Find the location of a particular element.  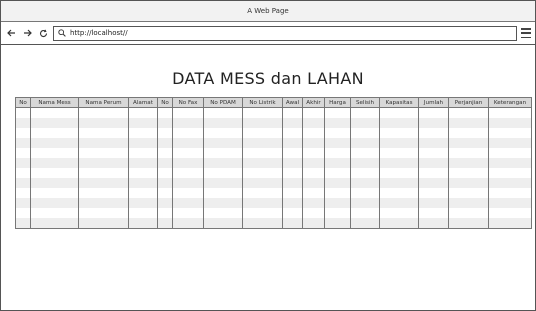

menu-button is located at coordinates (526, 33).